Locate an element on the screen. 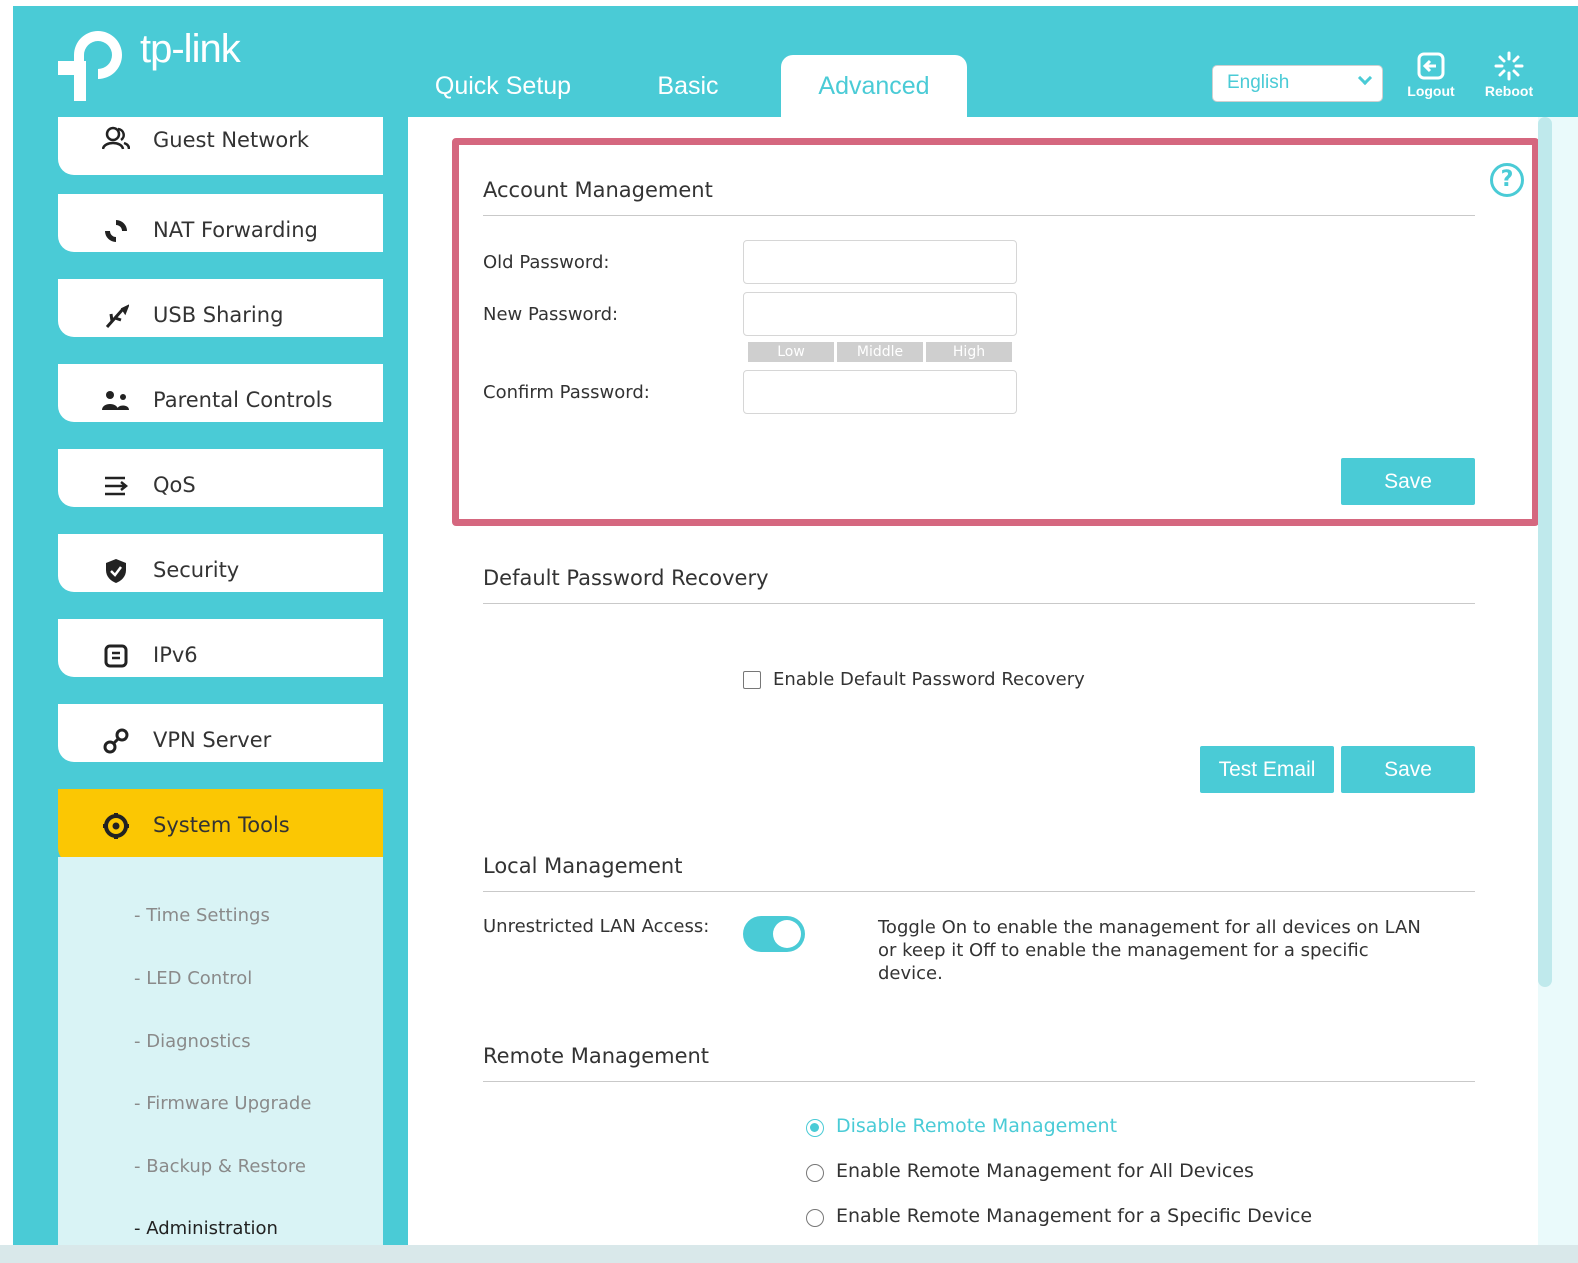  reboot-button: Reboot is located at coordinates (1509, 79).